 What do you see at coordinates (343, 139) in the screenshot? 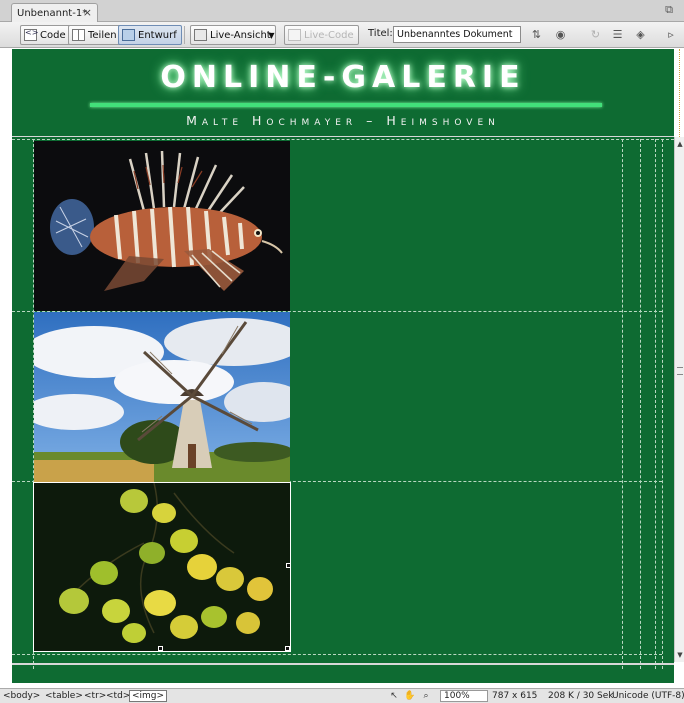
I see `table-border-top` at bounding box center [343, 139].